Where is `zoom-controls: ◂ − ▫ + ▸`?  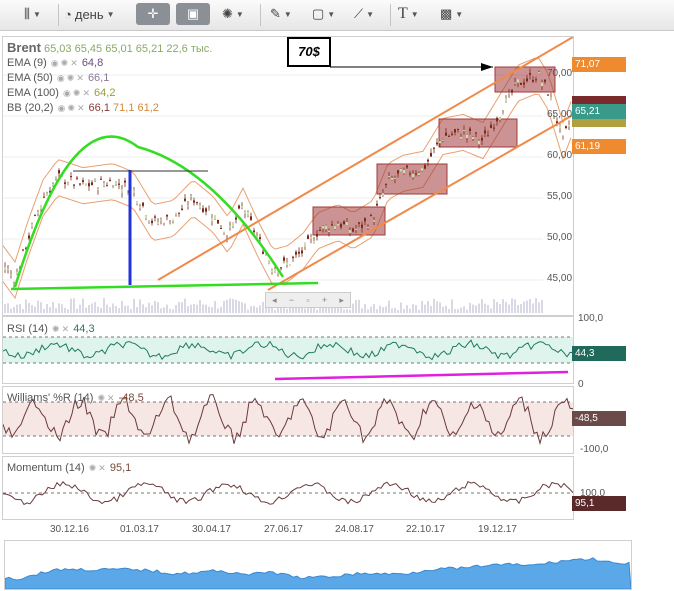 zoom-controls: ◂ − ▫ + ▸ is located at coordinates (308, 300).